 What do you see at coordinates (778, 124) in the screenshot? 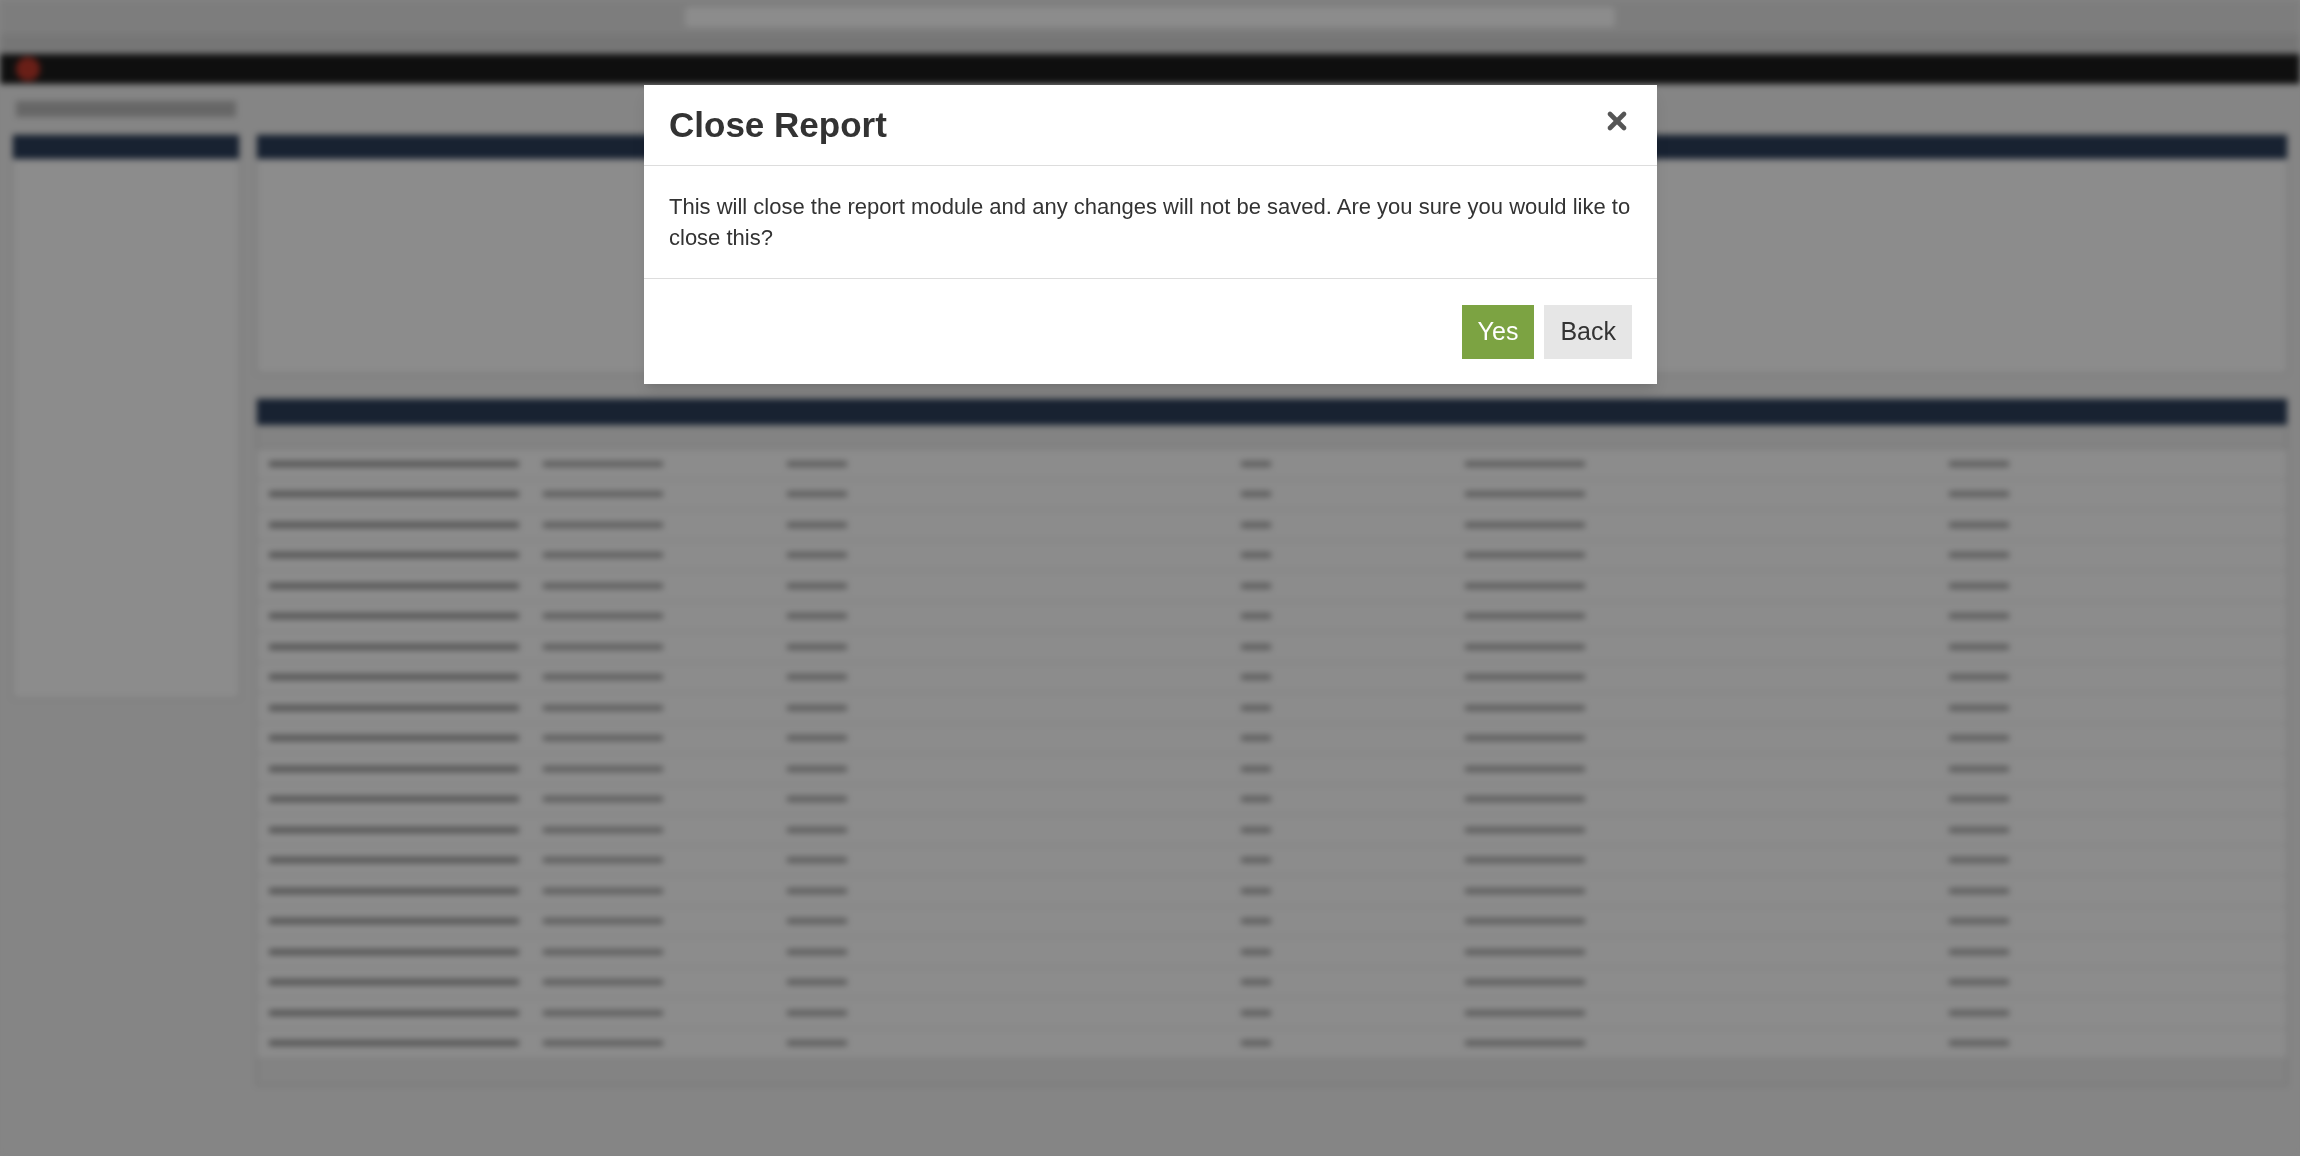
I see `dialog-title: Close Report` at bounding box center [778, 124].